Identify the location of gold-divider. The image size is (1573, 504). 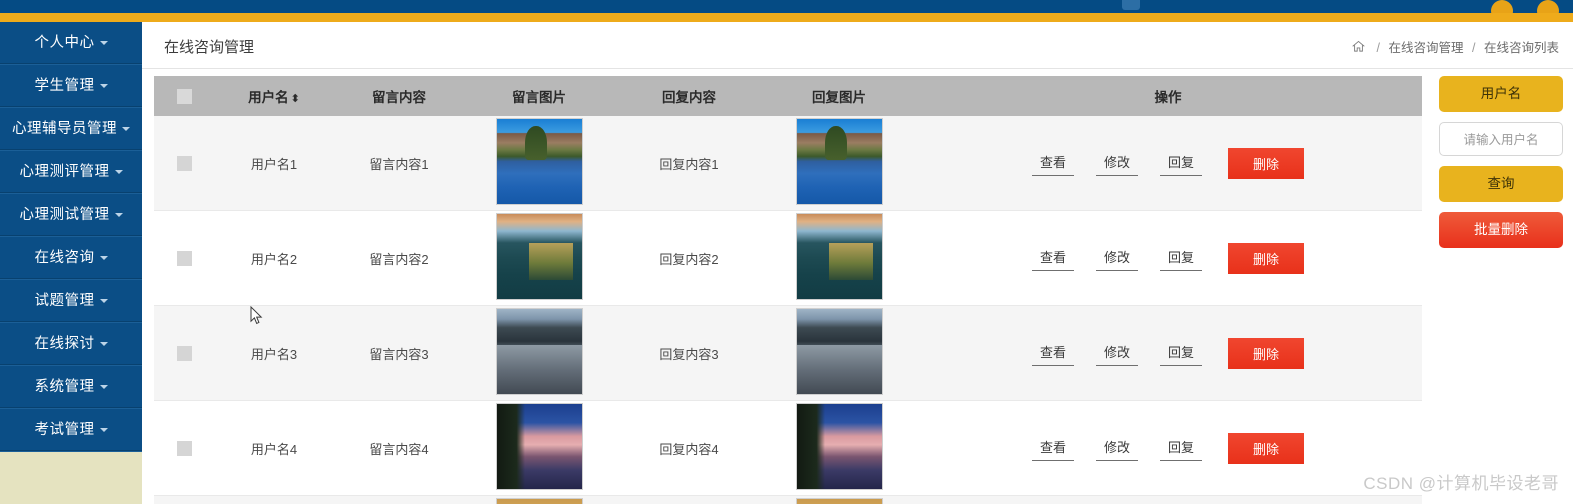
(786, 17).